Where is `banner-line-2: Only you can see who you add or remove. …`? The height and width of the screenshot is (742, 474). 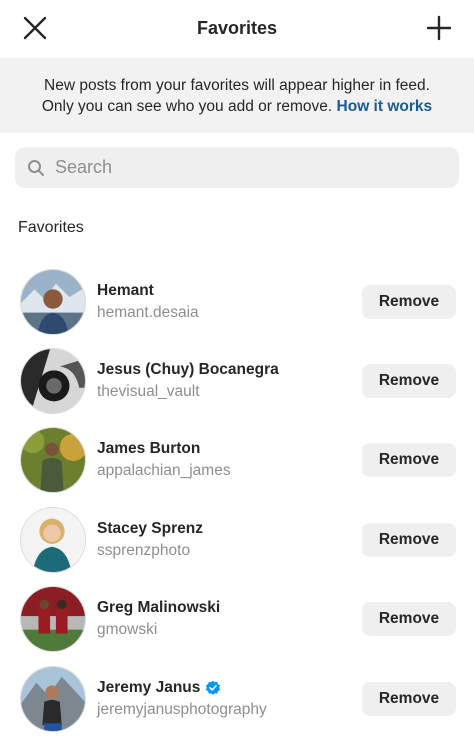 banner-line-2: Only you can see who you add or remove. … is located at coordinates (237, 106).